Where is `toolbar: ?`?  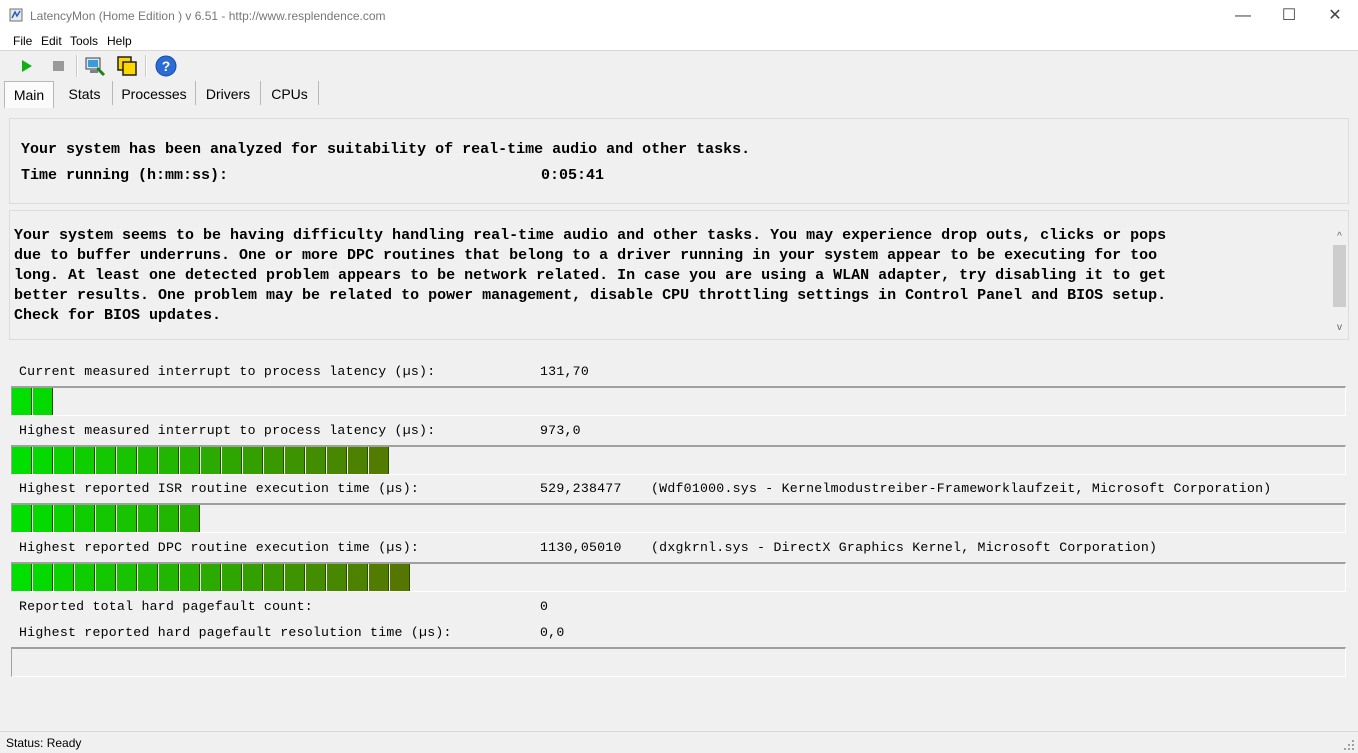 toolbar: ? is located at coordinates (679, 66).